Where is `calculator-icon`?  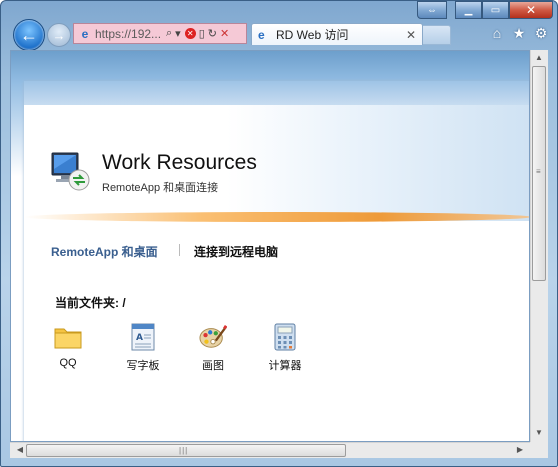 calculator-icon is located at coordinates (285, 337).